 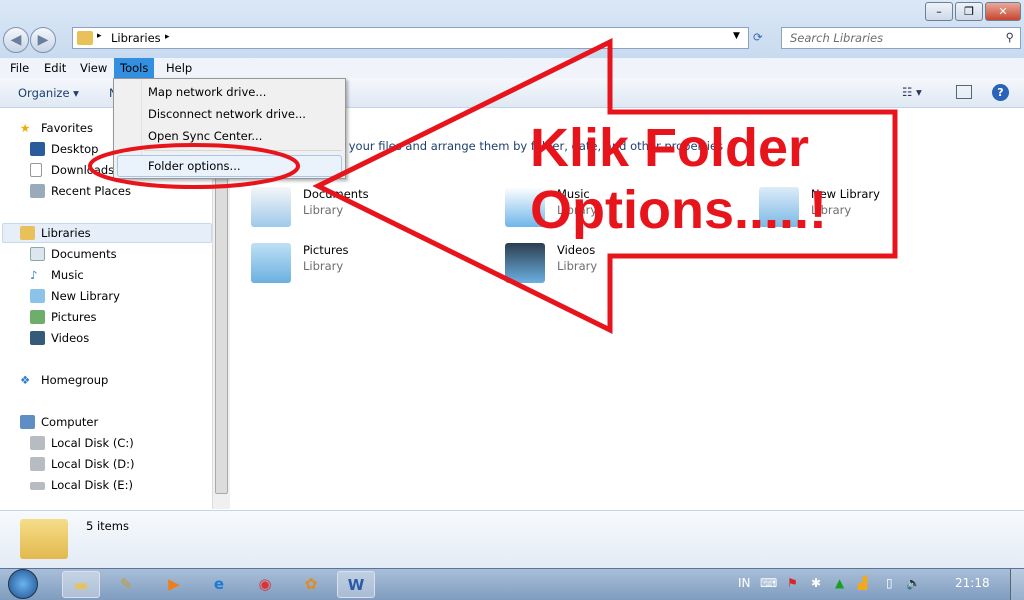 I want to click on annotation-line2: Options.....!, so click(x=678, y=210).